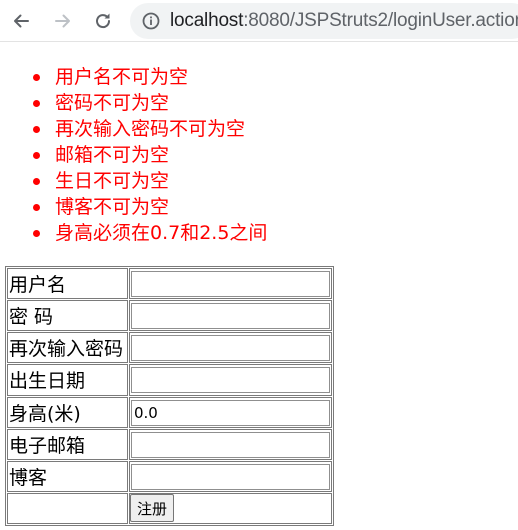 The image size is (518, 530). Describe the element at coordinates (21, 21) in the screenshot. I see `back-arrow-icon` at that location.